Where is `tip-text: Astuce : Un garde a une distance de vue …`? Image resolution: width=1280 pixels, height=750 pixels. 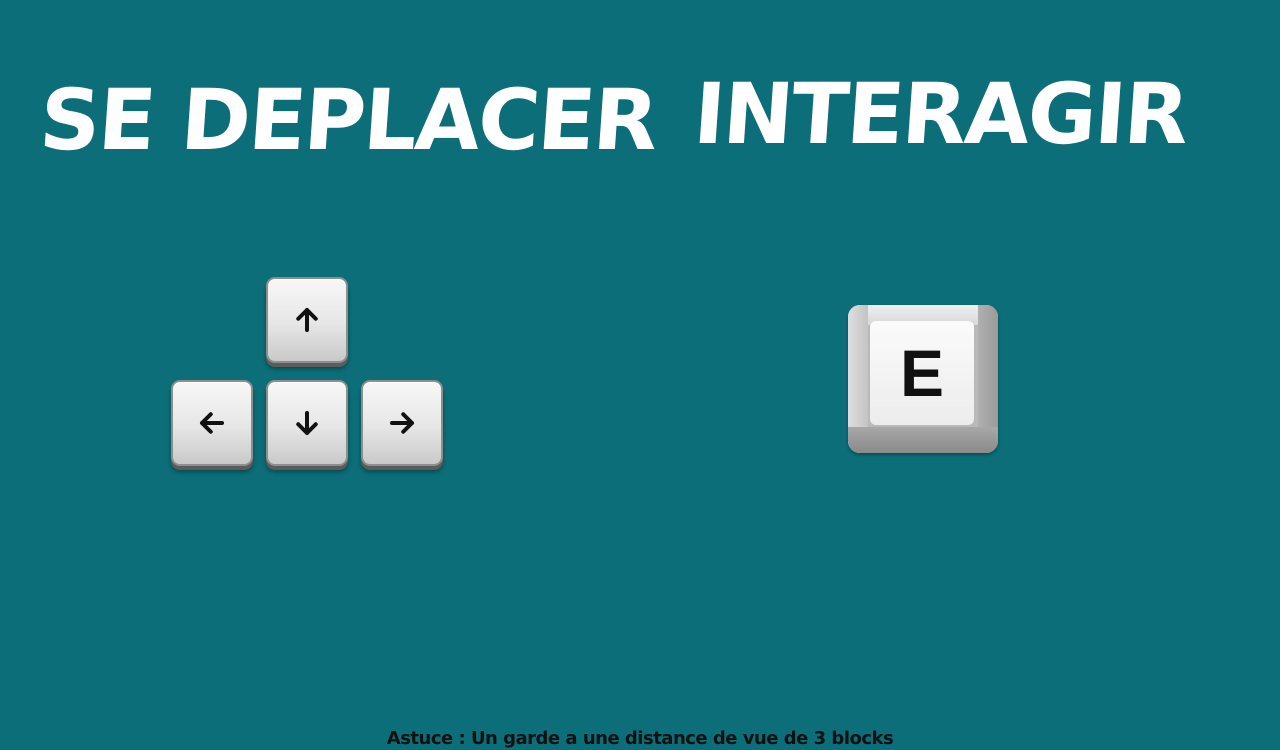
tip-text: Astuce : Un garde a une distance de vue … is located at coordinates (640, 738).